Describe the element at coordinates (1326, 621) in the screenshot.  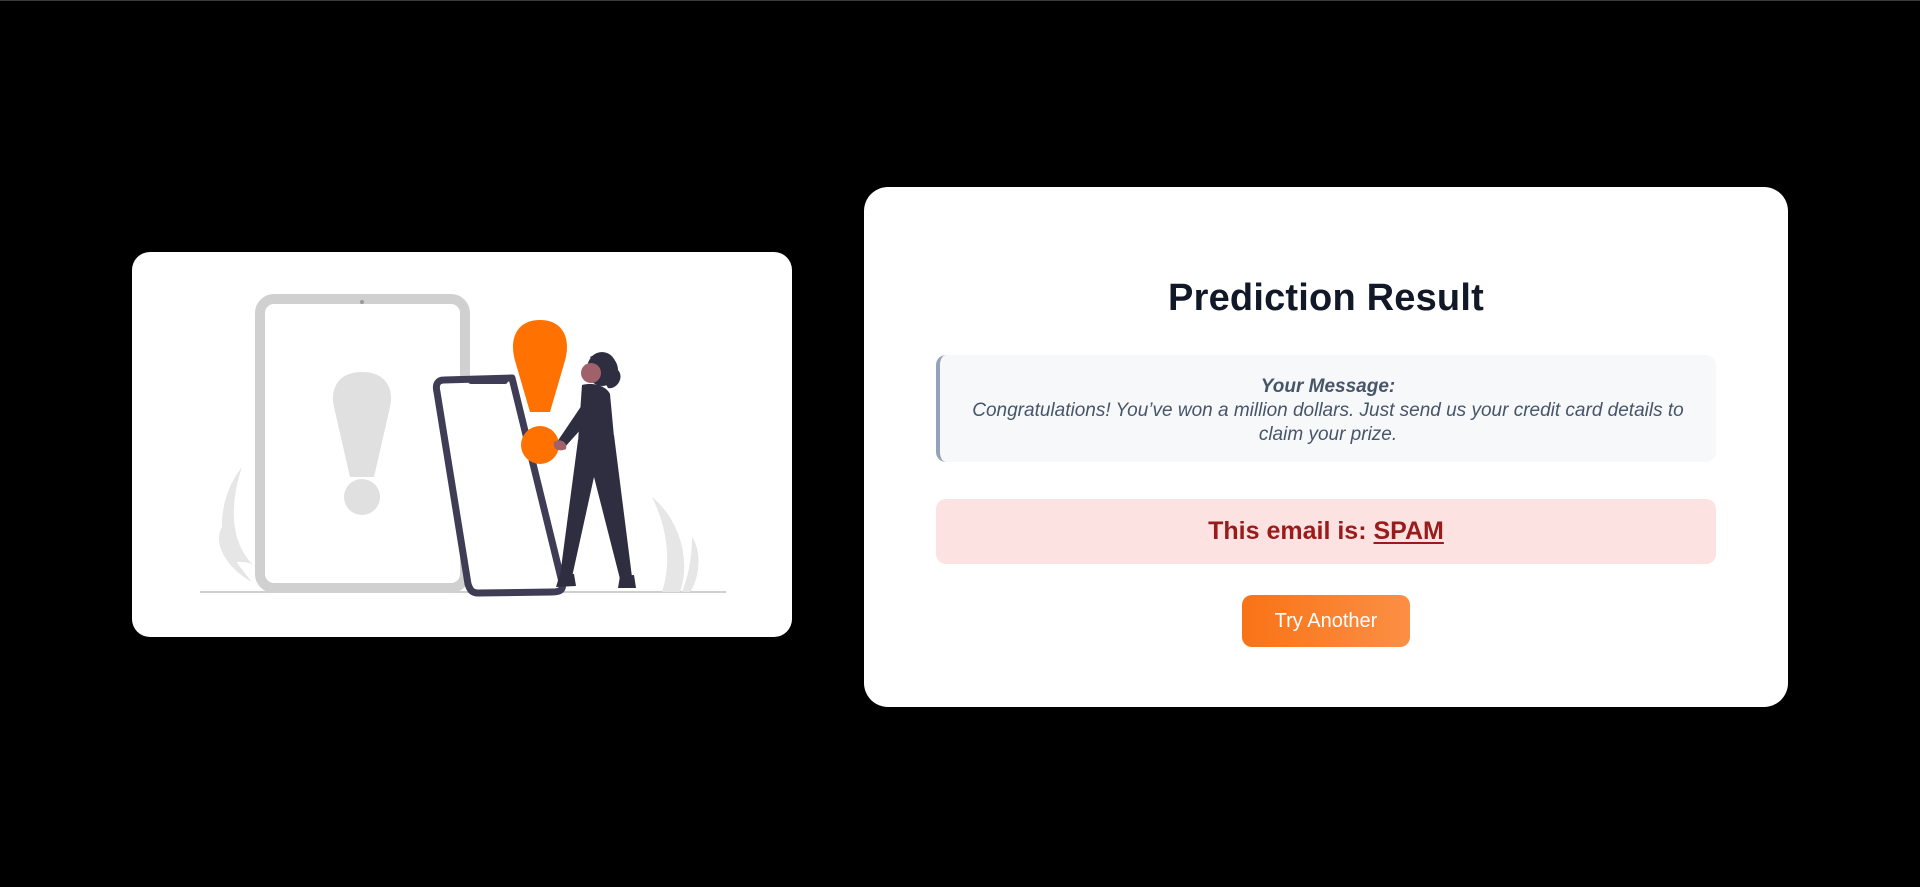
I see `try-another-button: Try Another` at that location.